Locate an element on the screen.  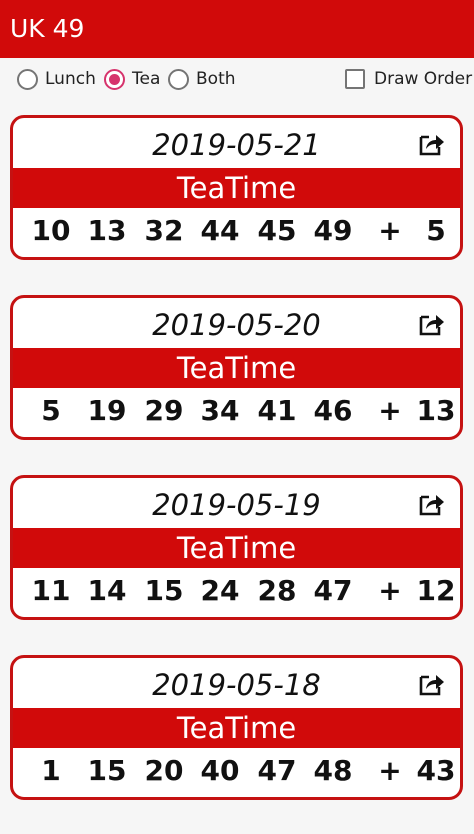
ball-number: 28 is located at coordinates (277, 590).